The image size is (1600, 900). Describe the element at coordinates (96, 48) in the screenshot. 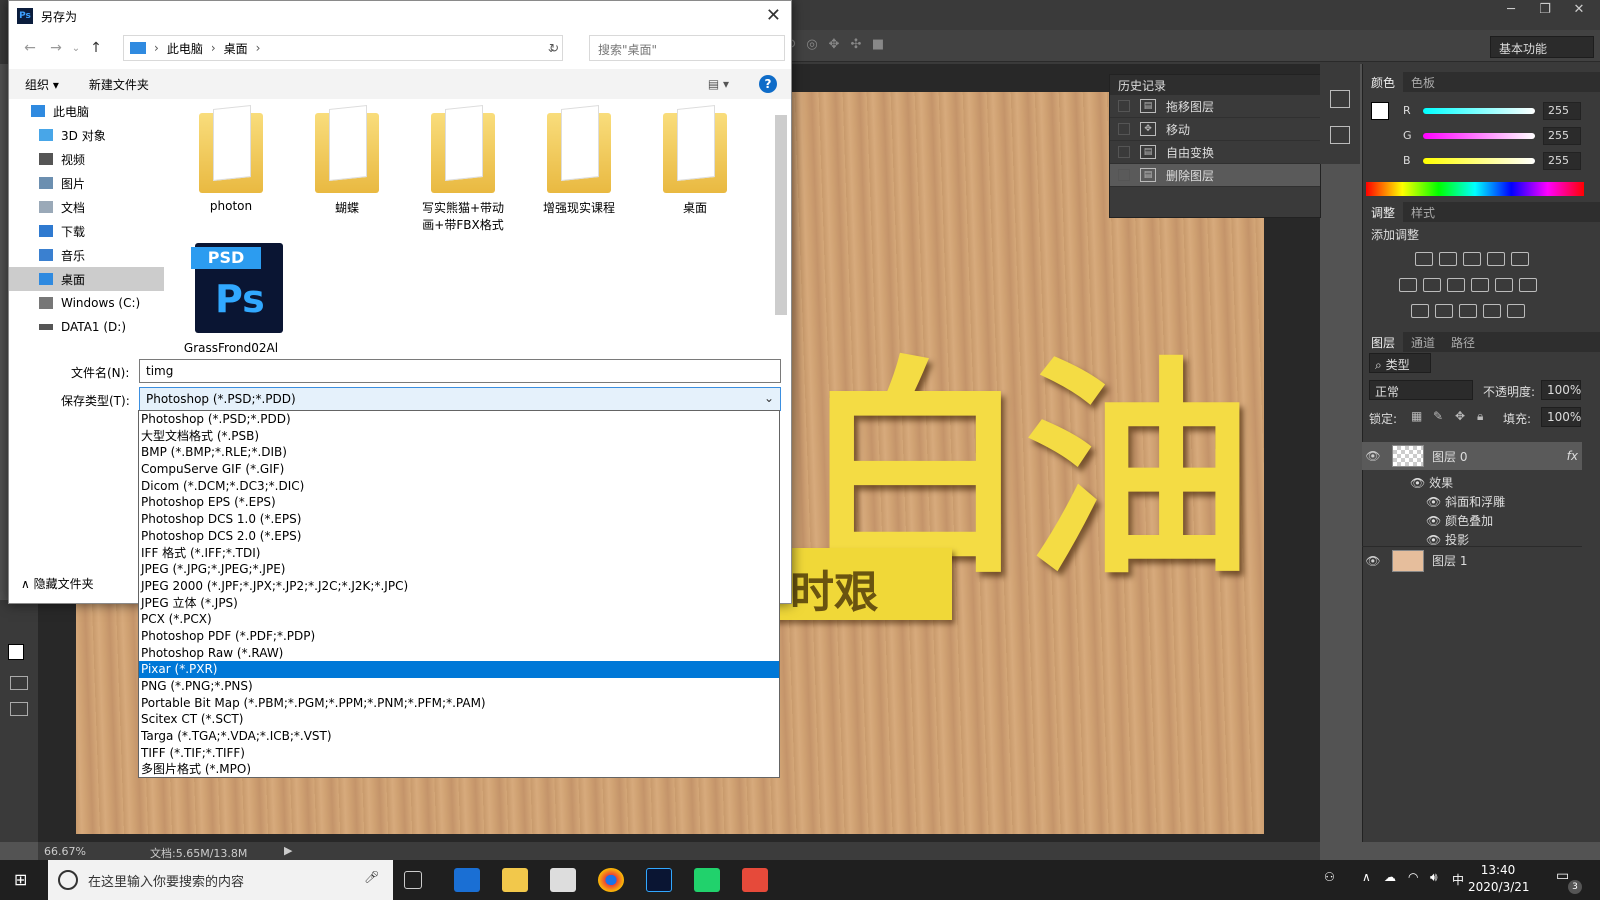

I see `up-arrow-icon: ↑` at that location.